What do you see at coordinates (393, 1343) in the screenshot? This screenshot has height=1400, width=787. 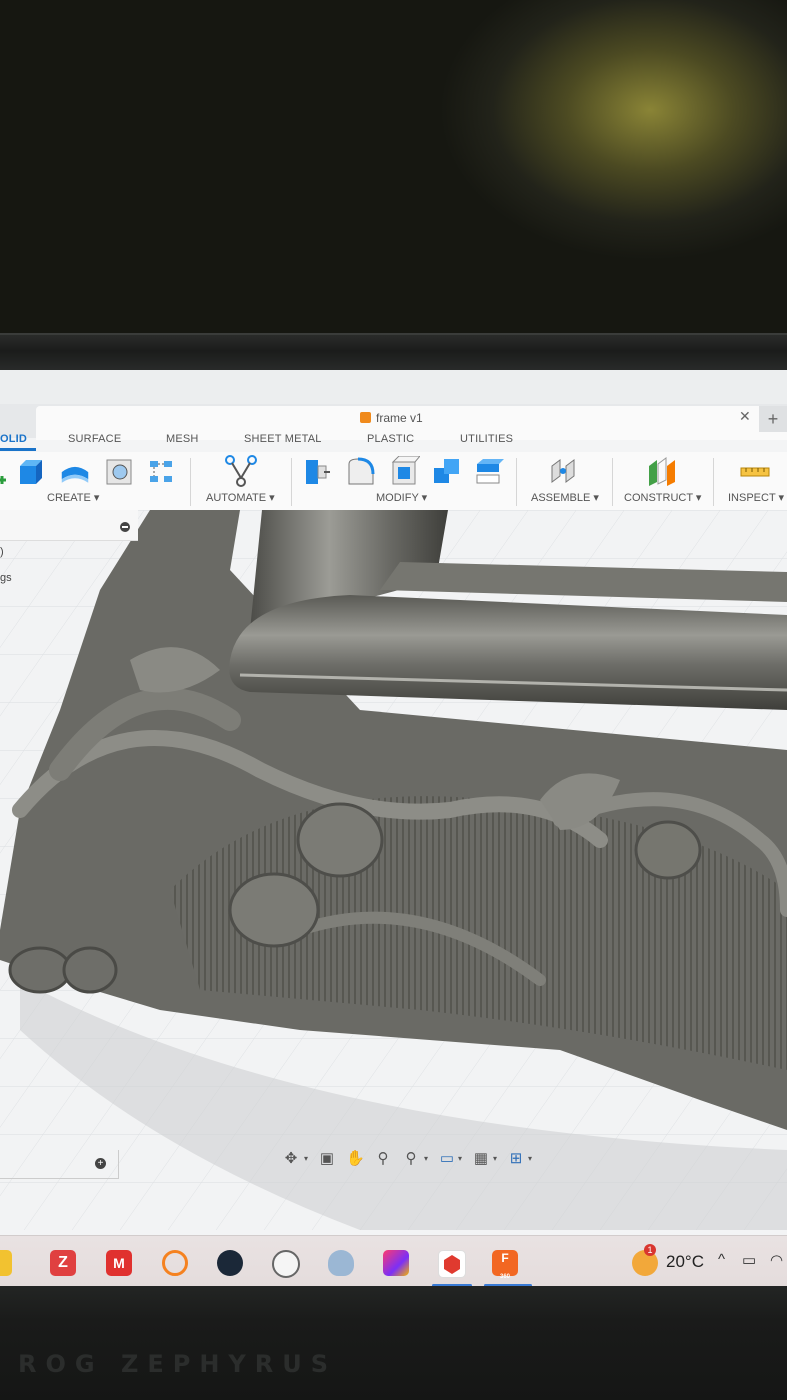 I see `laptop-body` at bounding box center [393, 1343].